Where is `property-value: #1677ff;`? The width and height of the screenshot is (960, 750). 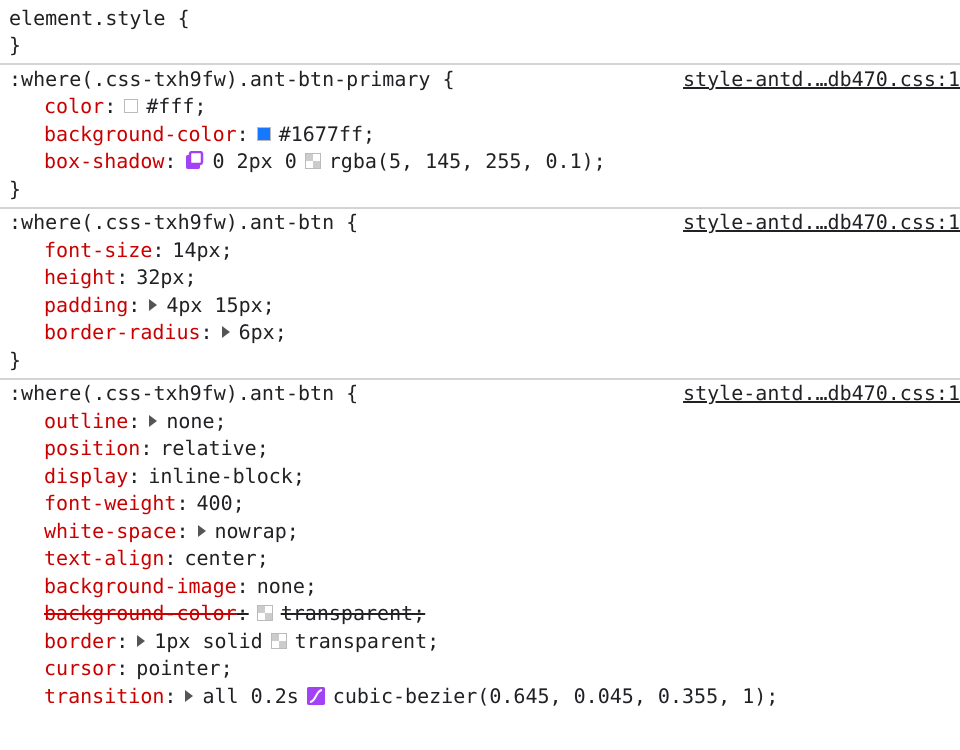
property-value: #1677ff; is located at coordinates (327, 134).